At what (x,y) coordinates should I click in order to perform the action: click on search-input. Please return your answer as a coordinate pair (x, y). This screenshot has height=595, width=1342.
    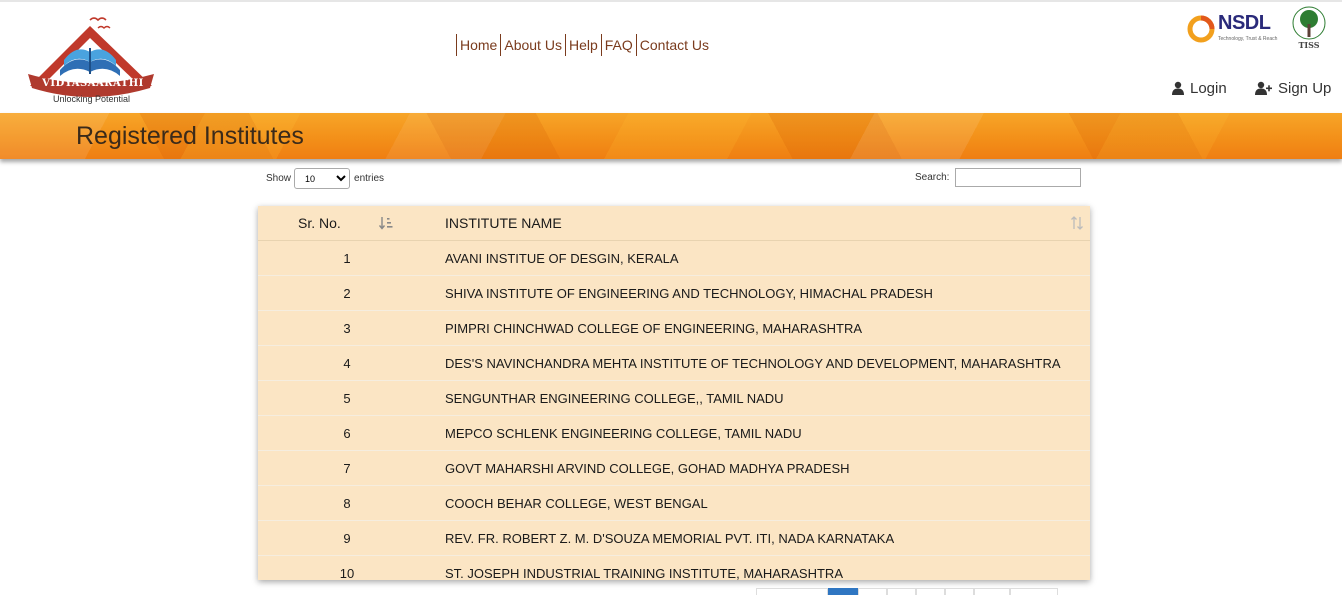
    Looking at the image, I should click on (1018, 177).